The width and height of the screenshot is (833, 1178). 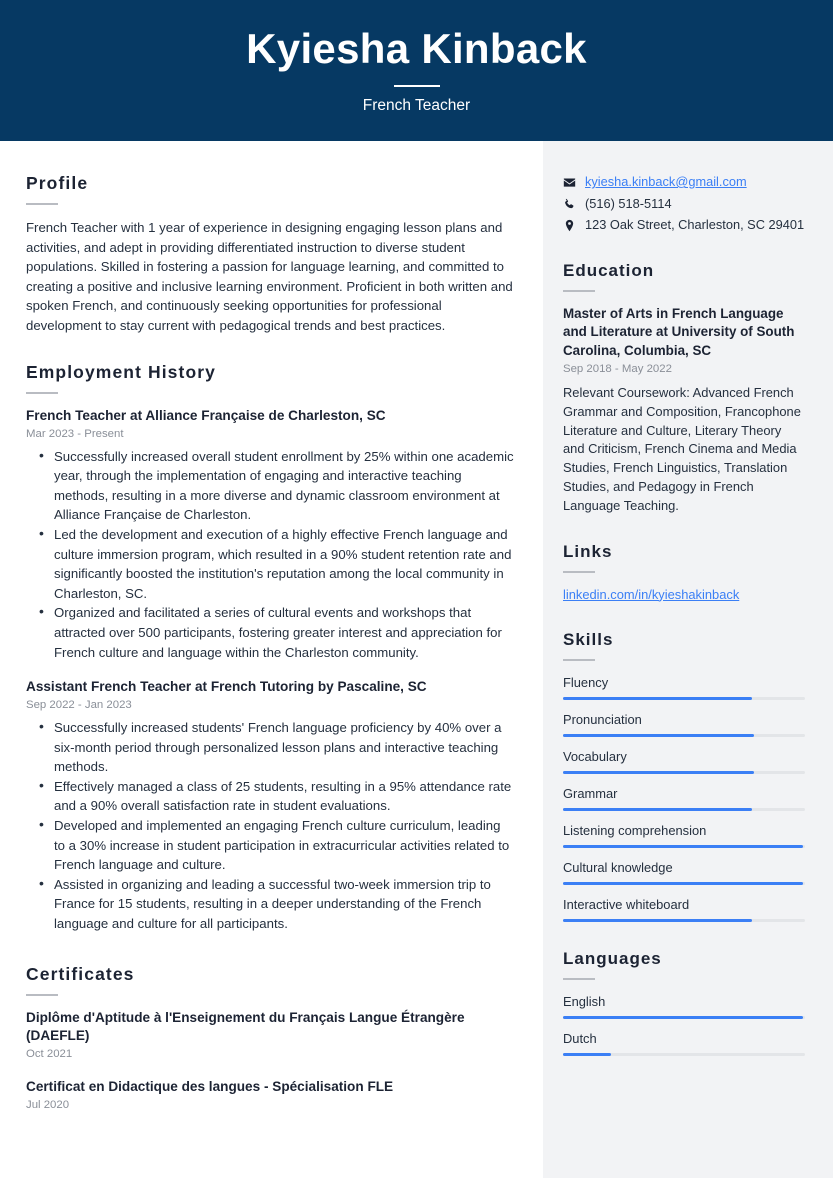 What do you see at coordinates (684, 595) in the screenshot?
I see `linkedin-link: linkedin.com/in/kyieshakinback` at bounding box center [684, 595].